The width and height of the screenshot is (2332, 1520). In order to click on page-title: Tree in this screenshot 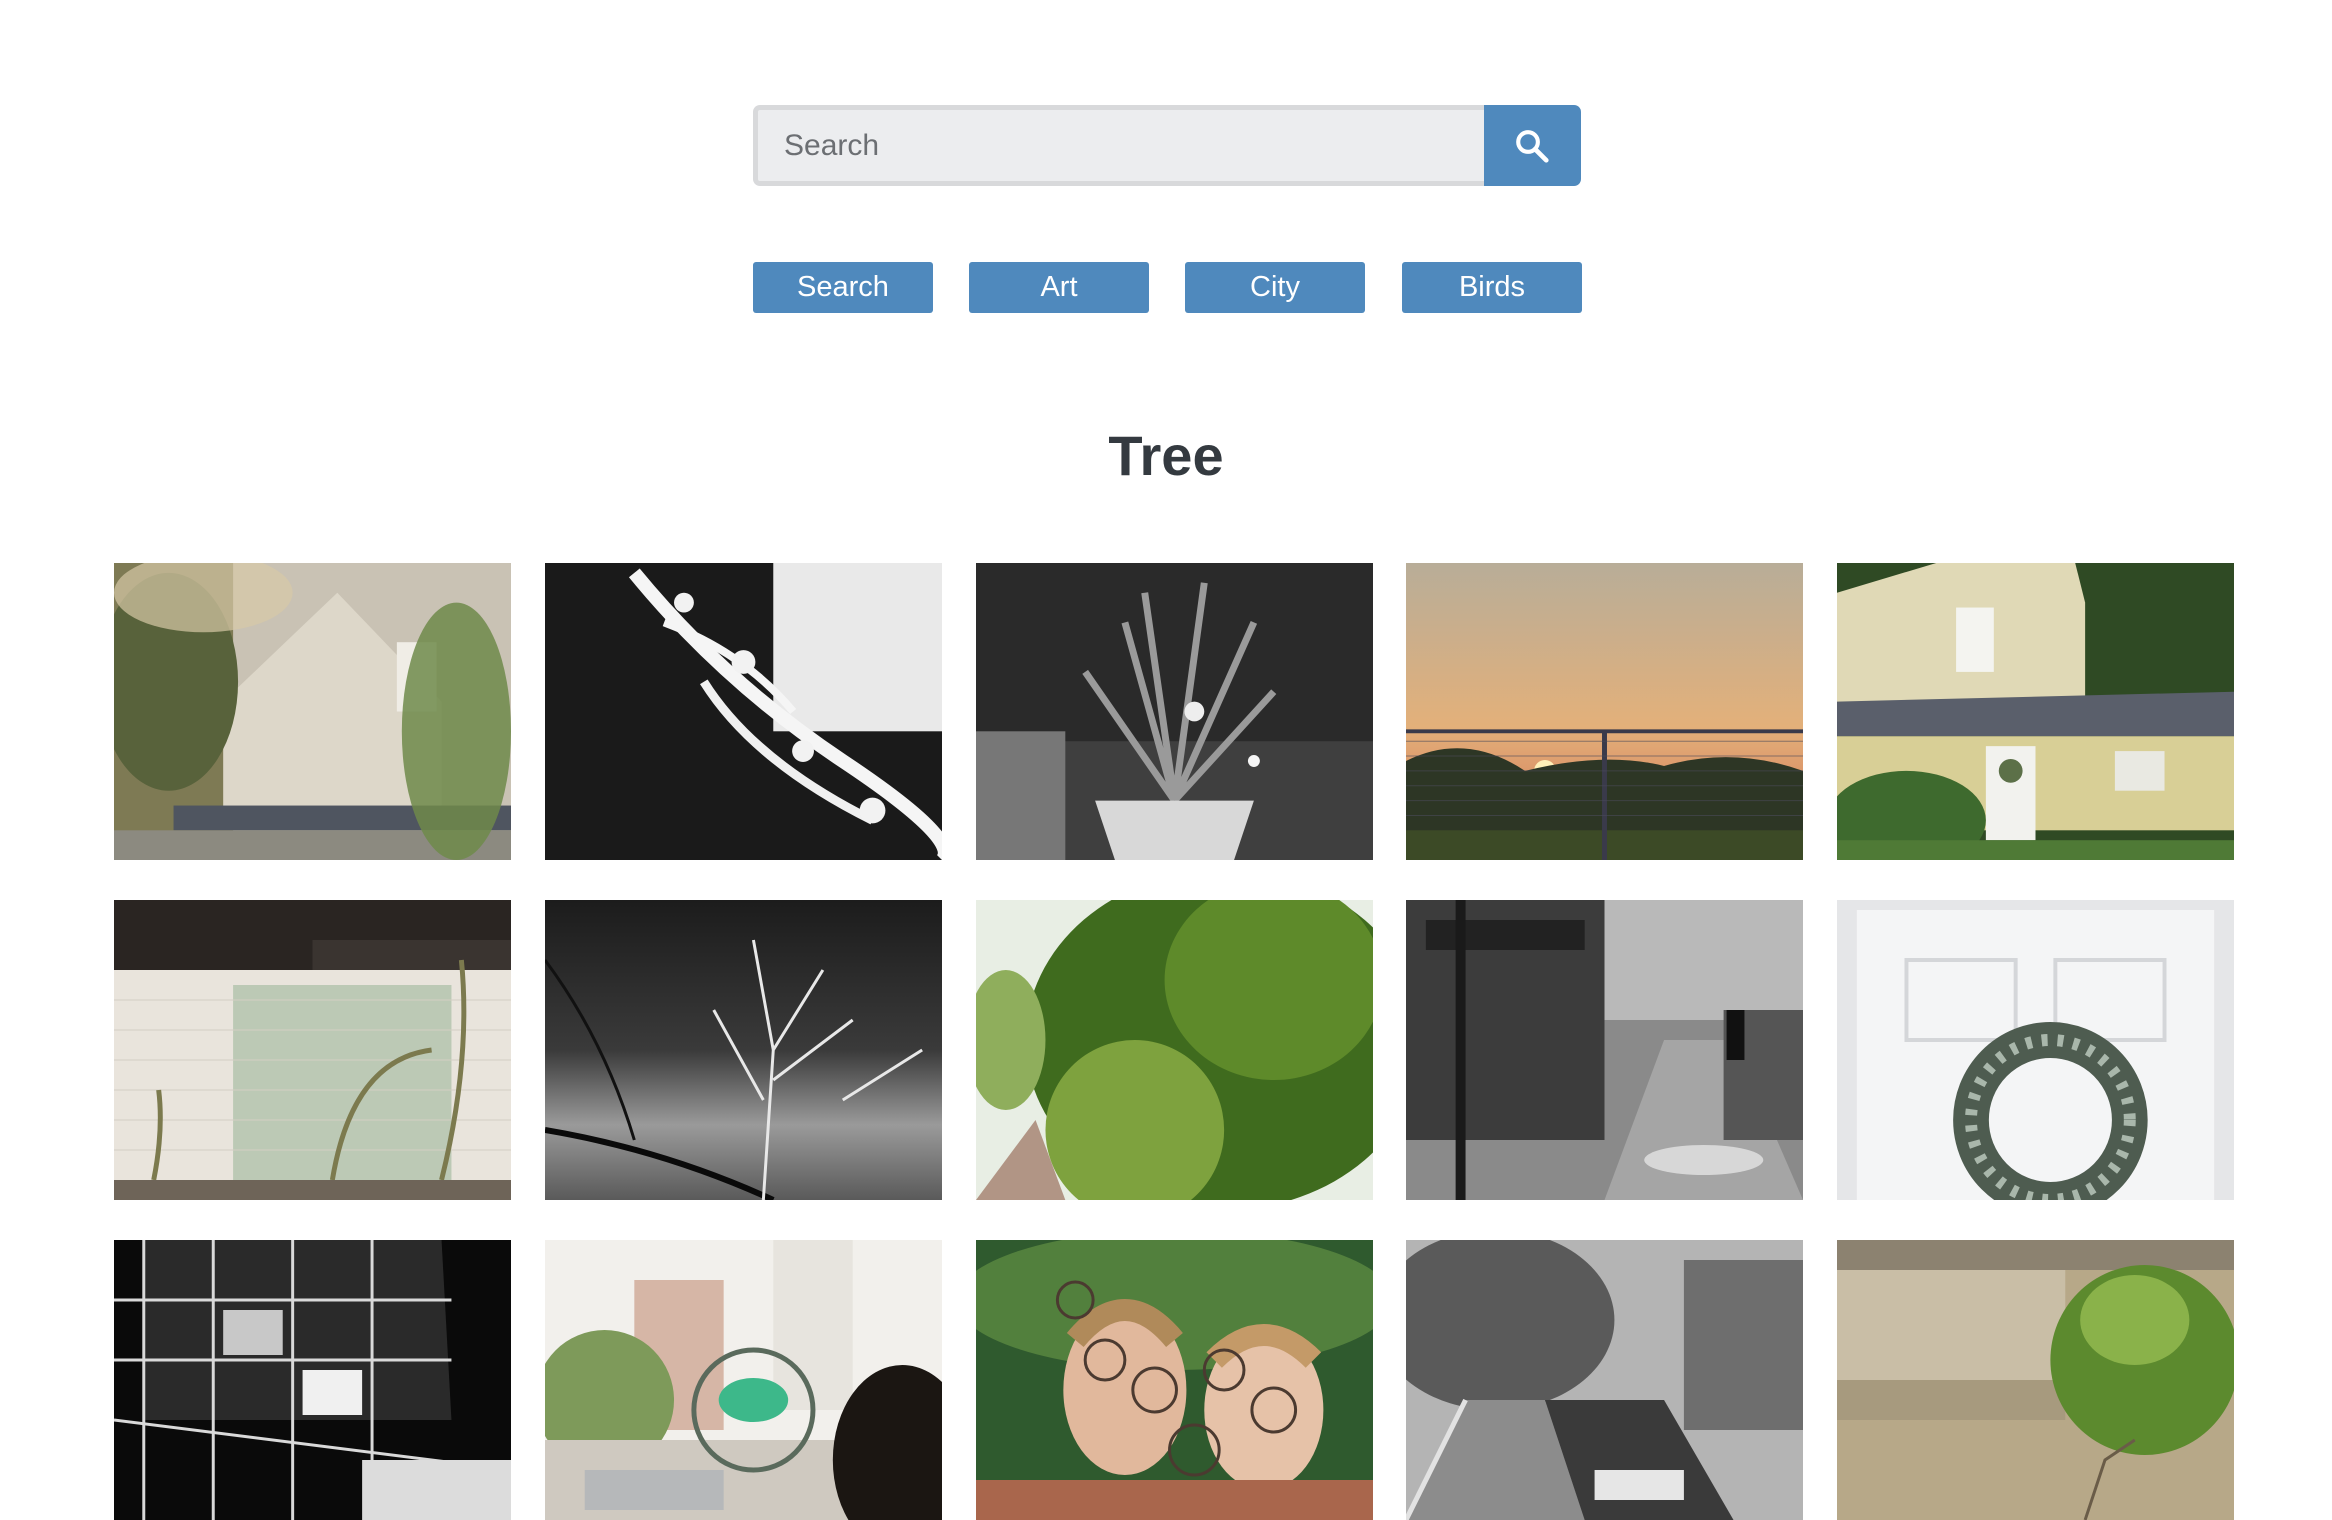, I will do `click(1166, 455)`.